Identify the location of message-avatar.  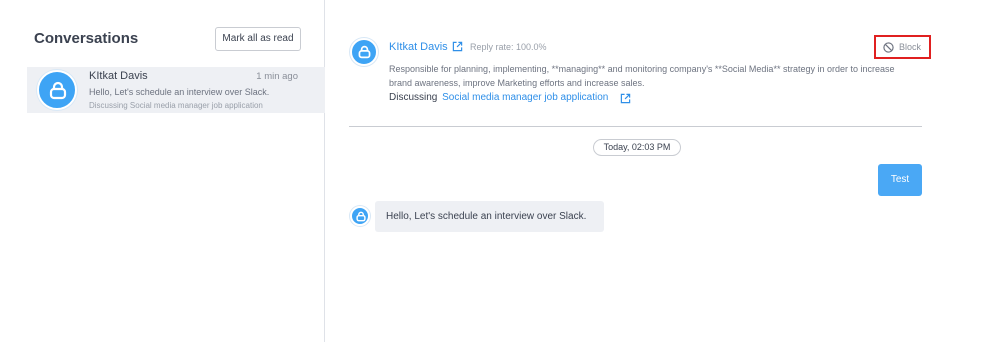
(360, 216).